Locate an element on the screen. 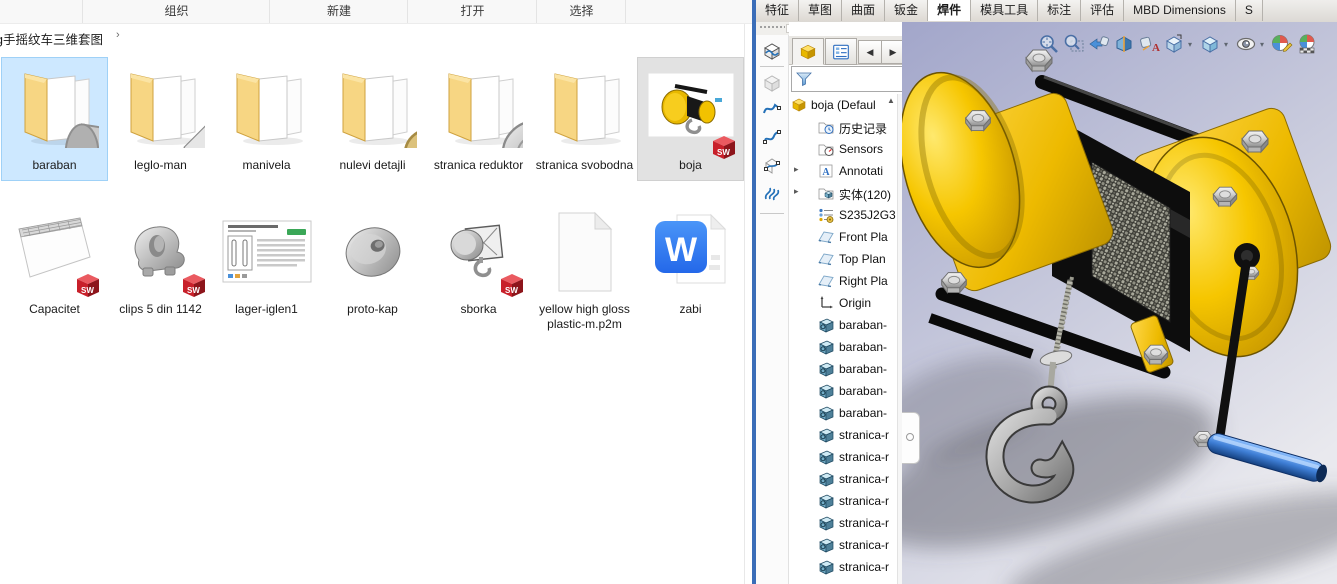  spline-icon is located at coordinates (772, 137).